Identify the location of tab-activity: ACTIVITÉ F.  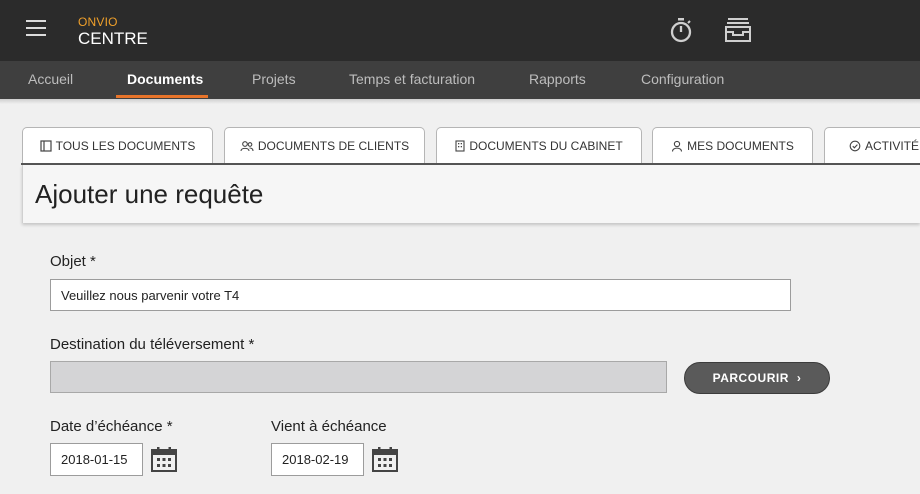
(872, 145).